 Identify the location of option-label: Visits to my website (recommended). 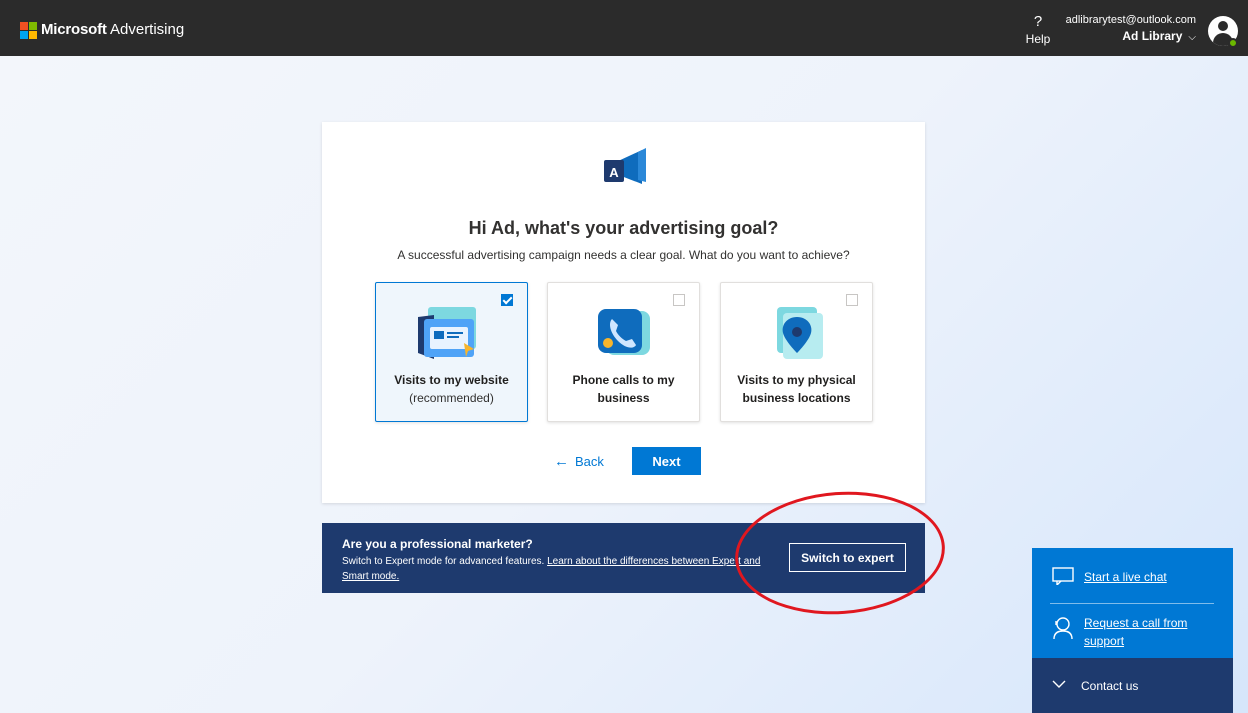
(451, 389).